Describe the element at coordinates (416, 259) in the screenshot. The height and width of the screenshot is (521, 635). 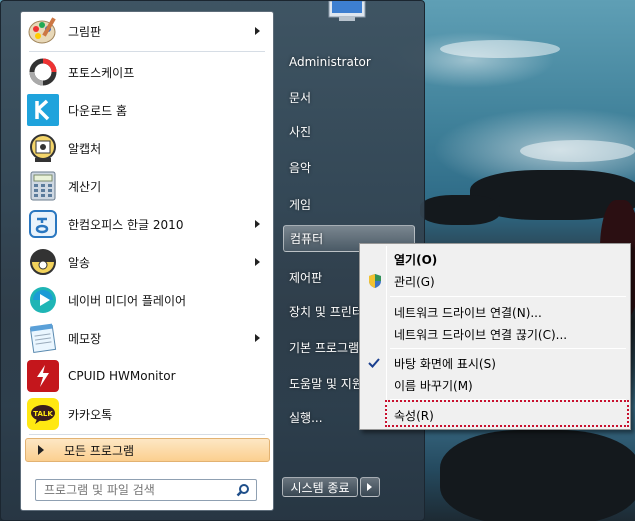
I see `menu-item-label: 열기(O)` at that location.